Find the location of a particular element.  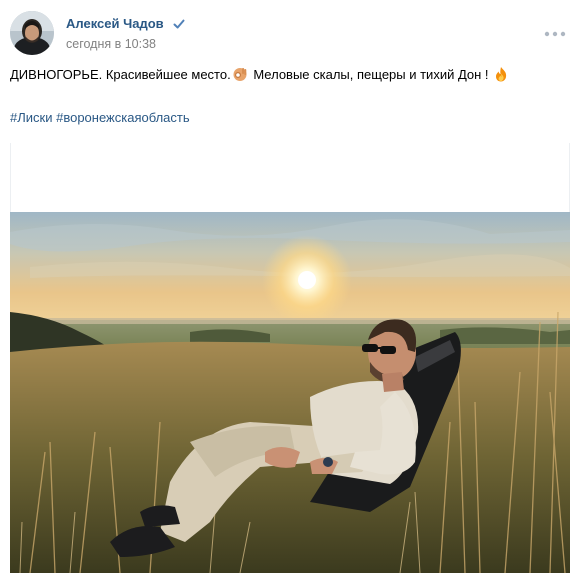

avatar-photo is located at coordinates (32, 33).